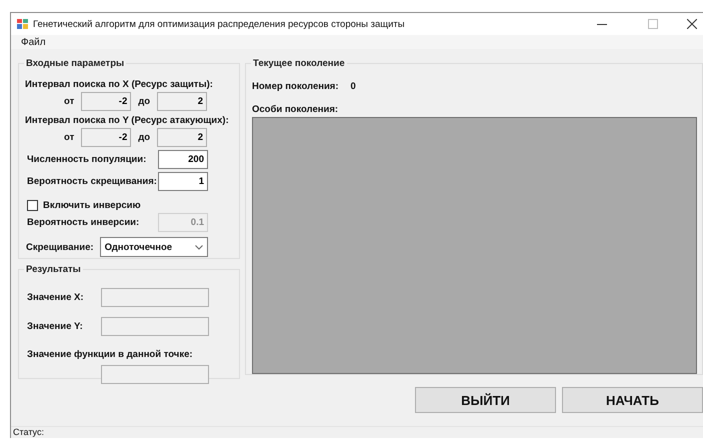 The height and width of the screenshot is (439, 703). What do you see at coordinates (92, 205) in the screenshot?
I see `field-label: Включить инверсию` at bounding box center [92, 205].